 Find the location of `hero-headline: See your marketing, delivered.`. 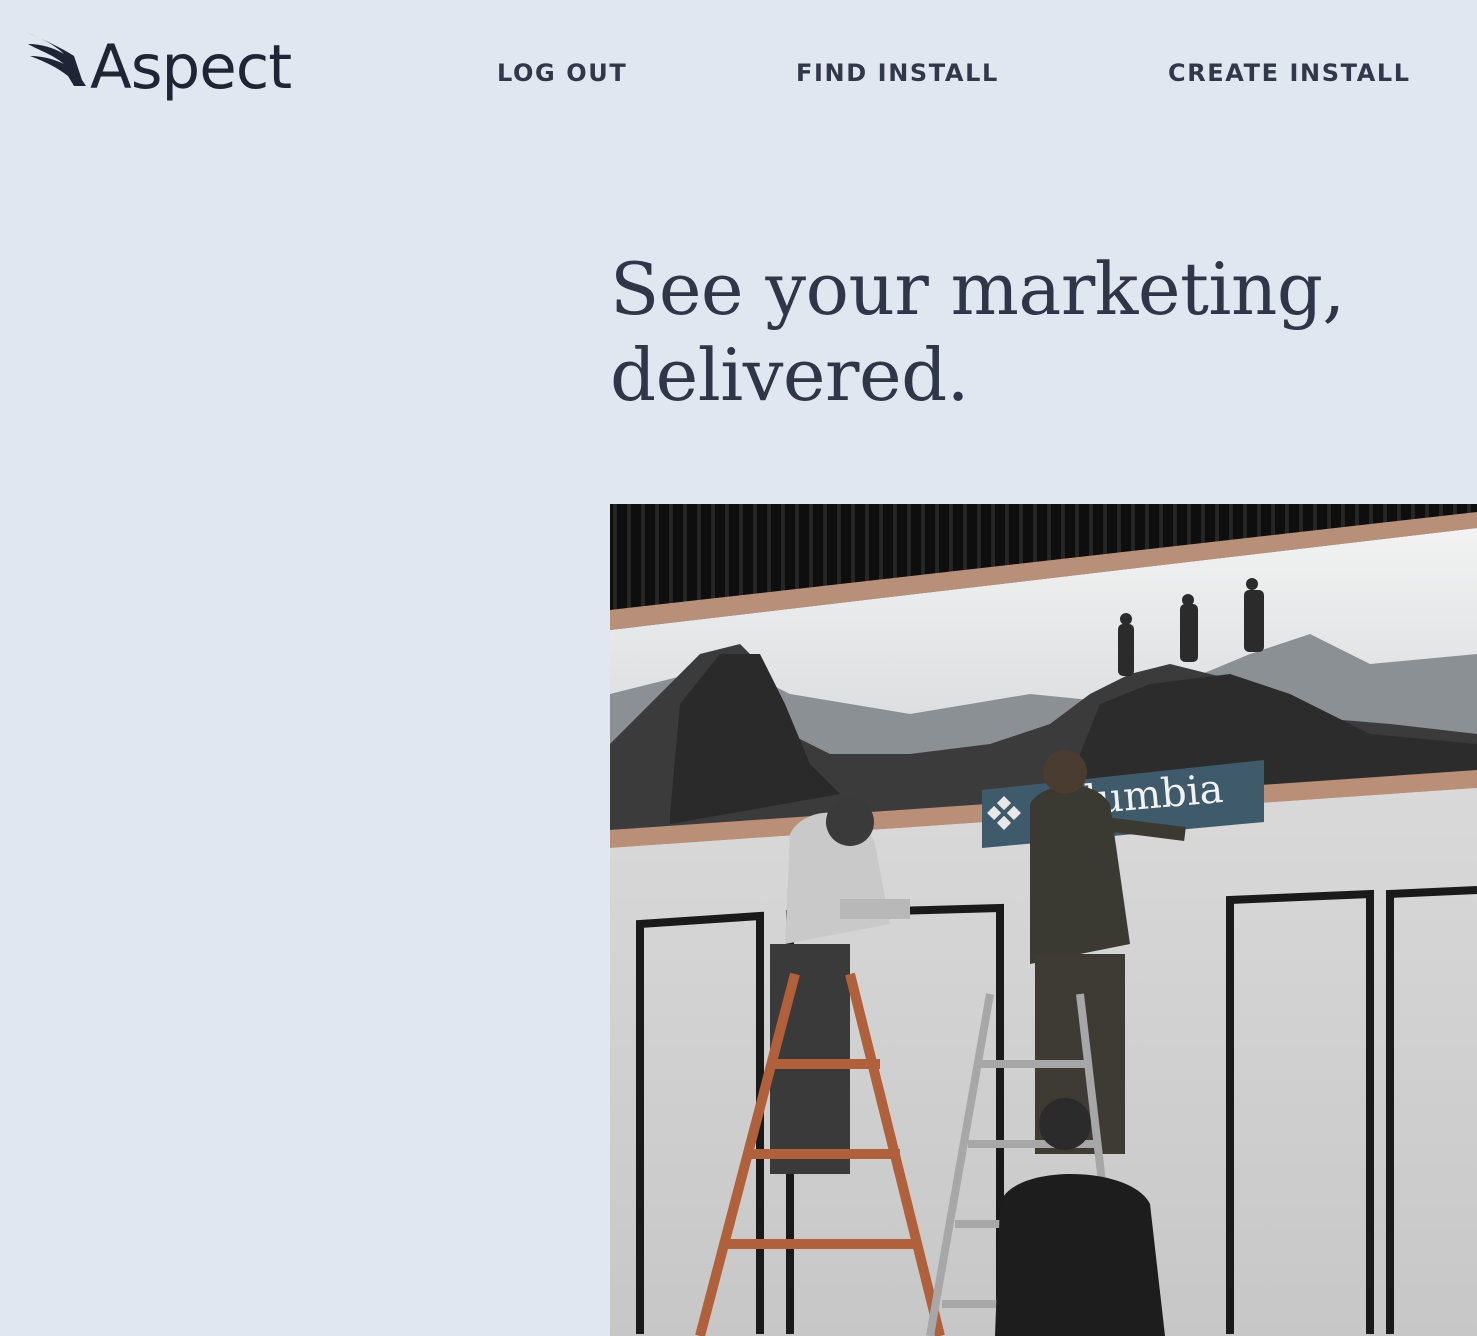

hero-headline: See your marketing, delivered. is located at coordinates (1030, 332).